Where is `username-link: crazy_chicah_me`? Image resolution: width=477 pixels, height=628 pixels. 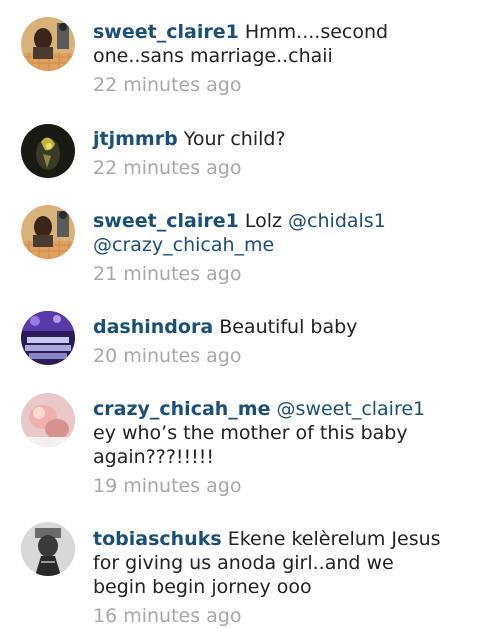
username-link: crazy_chicah_me is located at coordinates (182, 409).